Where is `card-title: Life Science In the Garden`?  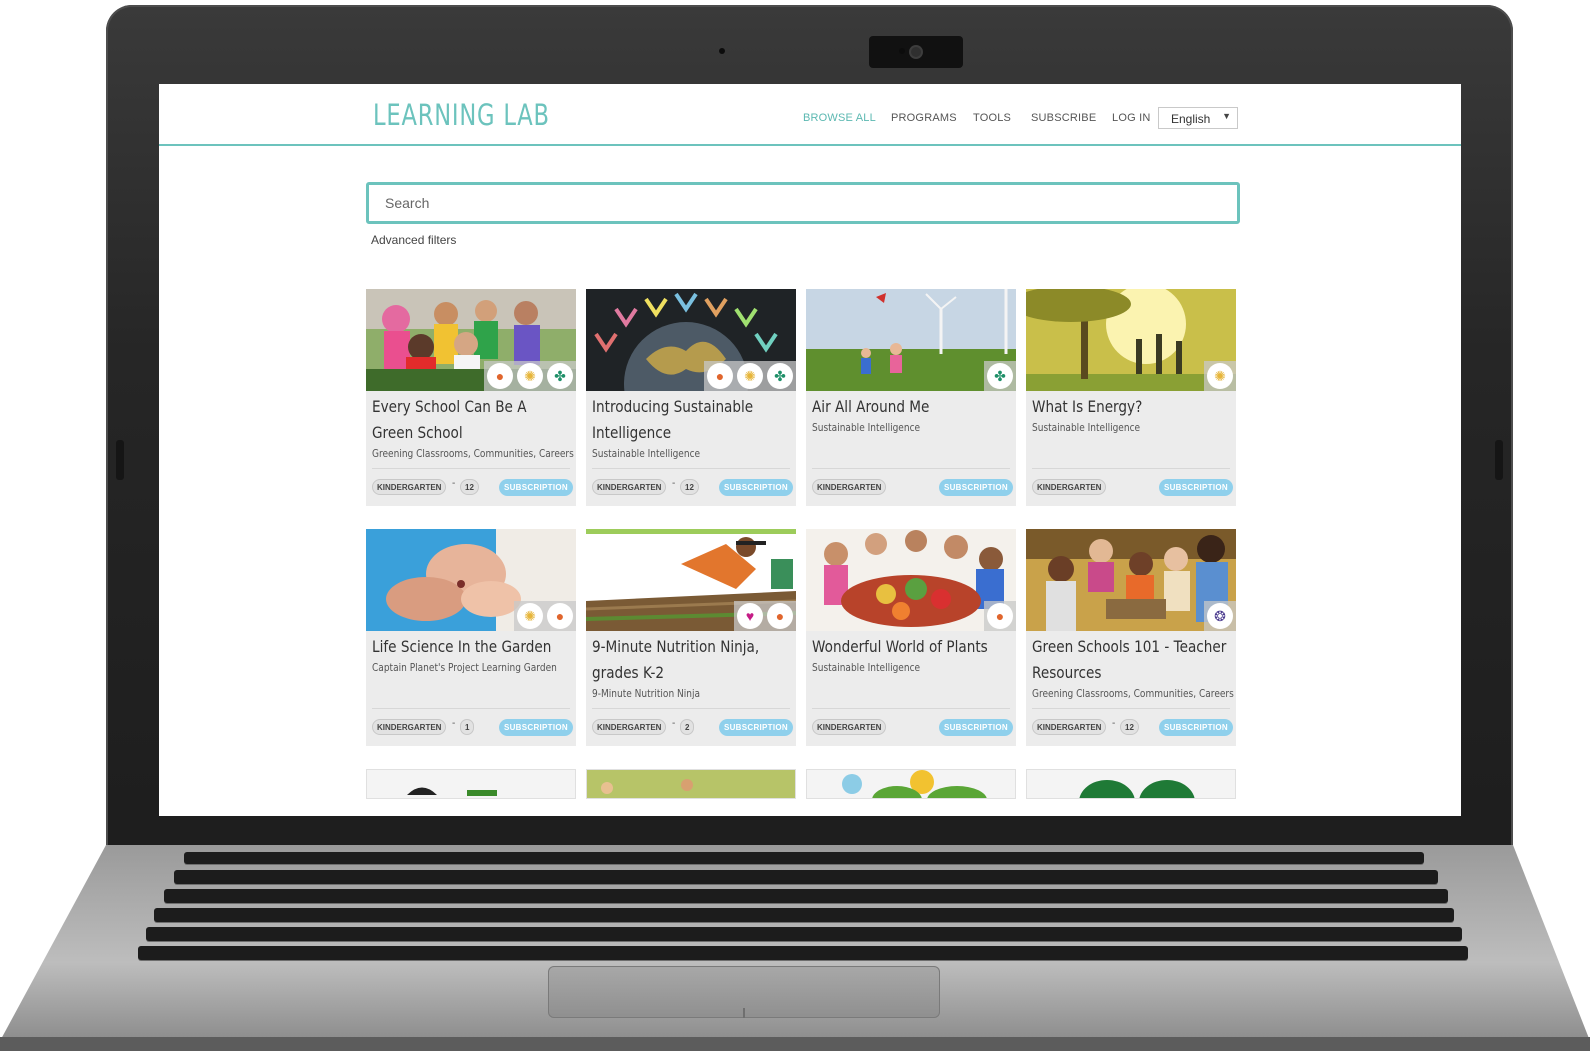 card-title: Life Science In the Garden is located at coordinates (470, 647).